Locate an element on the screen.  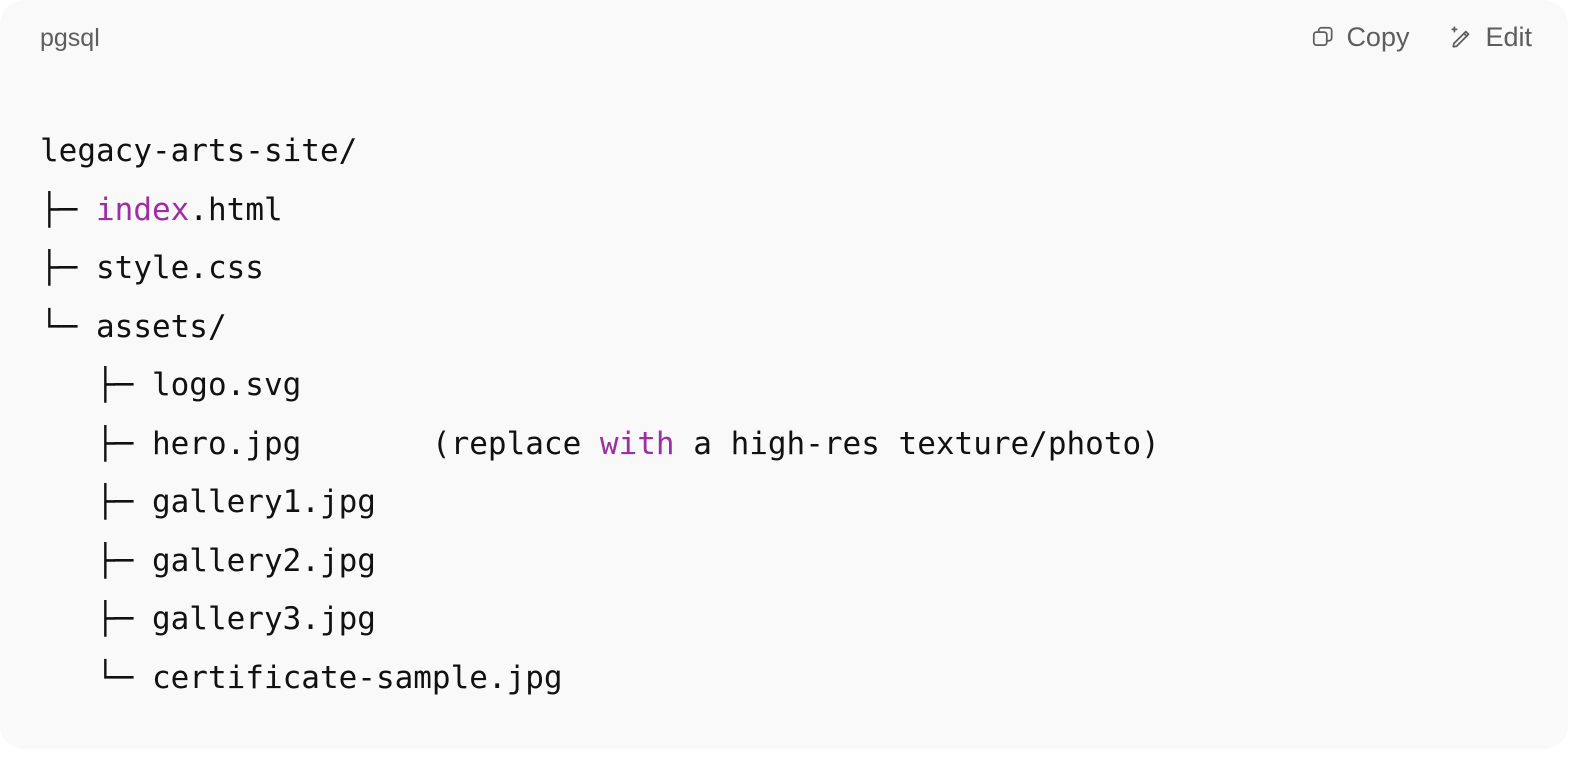
code-token: legacy-arts-site/ is located at coordinates (199, 151).